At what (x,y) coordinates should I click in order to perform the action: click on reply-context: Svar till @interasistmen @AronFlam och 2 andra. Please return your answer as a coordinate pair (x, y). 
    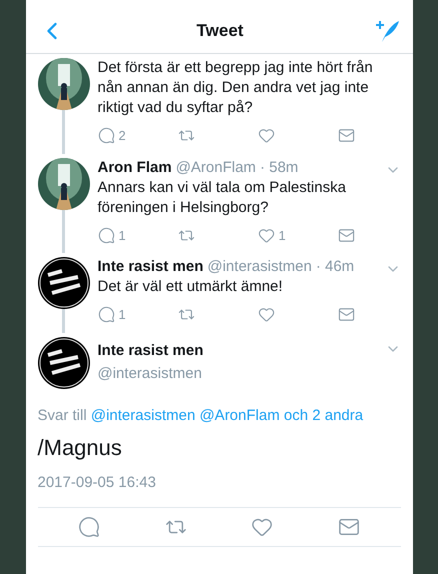
    Looking at the image, I should click on (201, 416).